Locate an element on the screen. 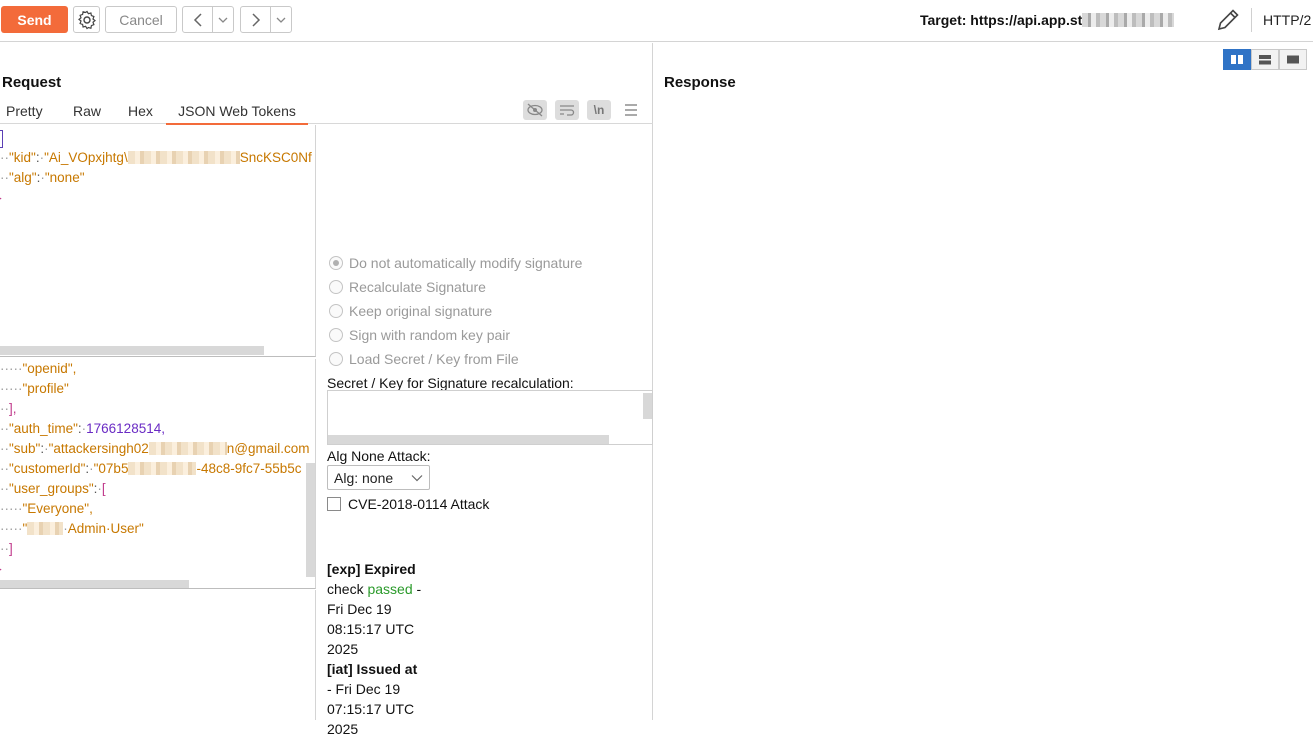 The image size is (1313, 737). back-nav is located at coordinates (208, 19).